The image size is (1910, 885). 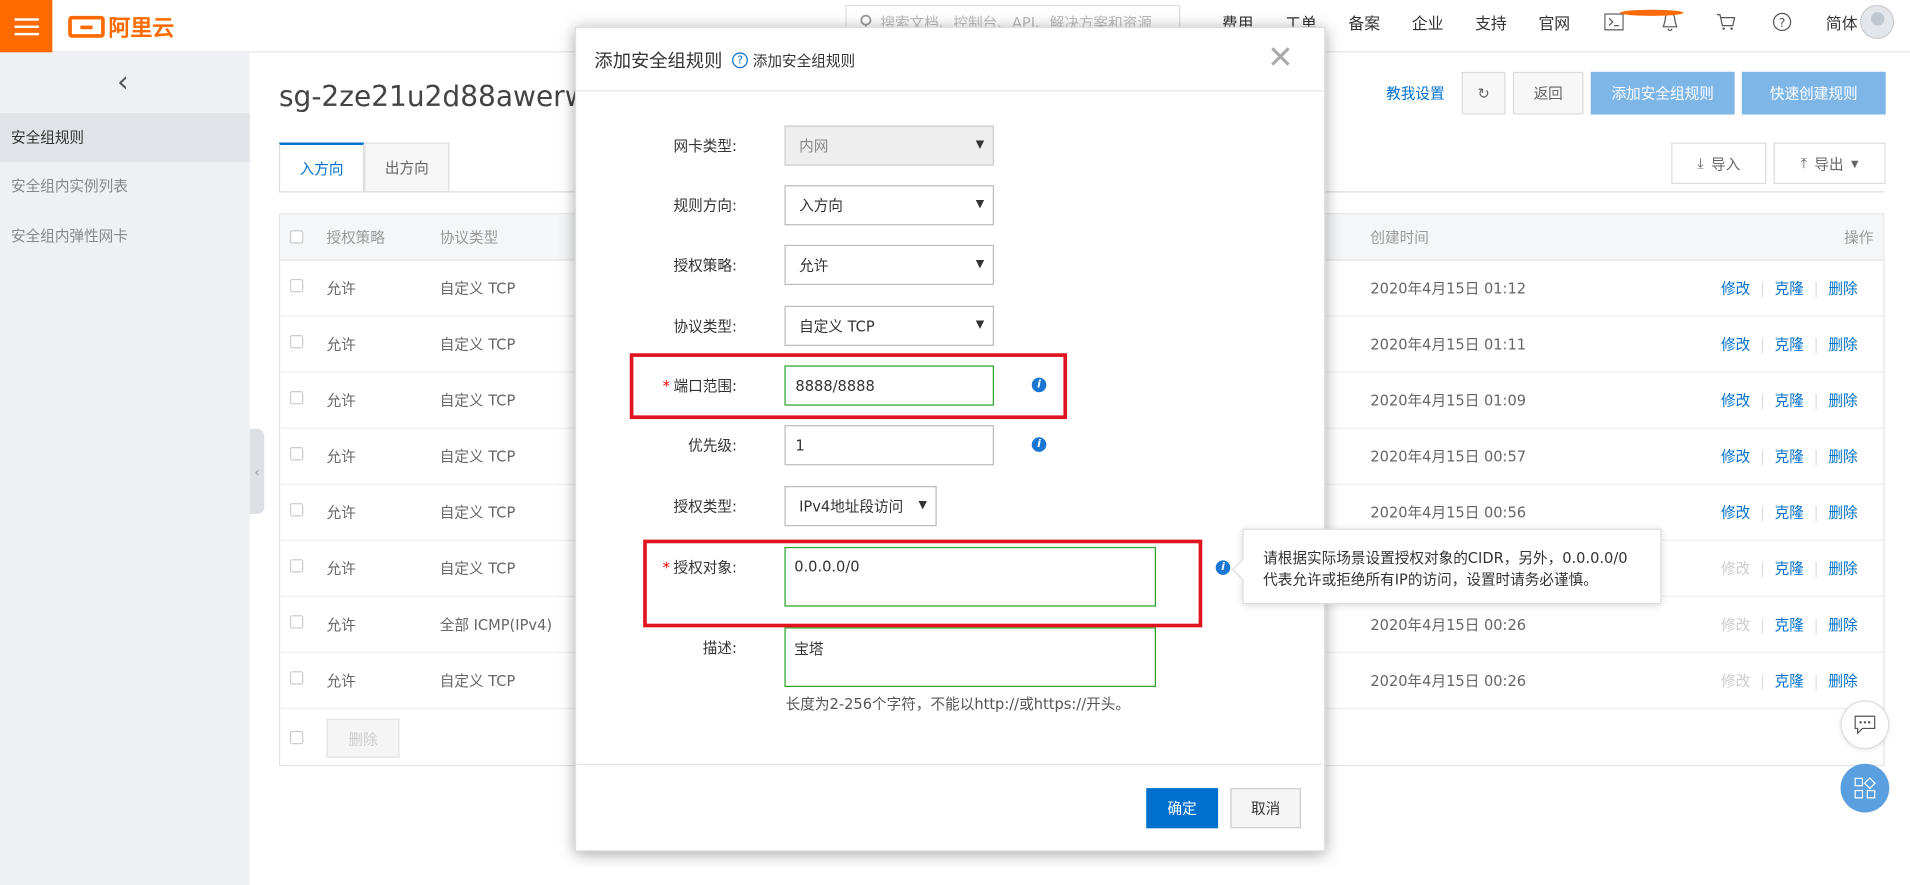 I want to click on protocol-label: 协议类型:, so click(x=705, y=326).